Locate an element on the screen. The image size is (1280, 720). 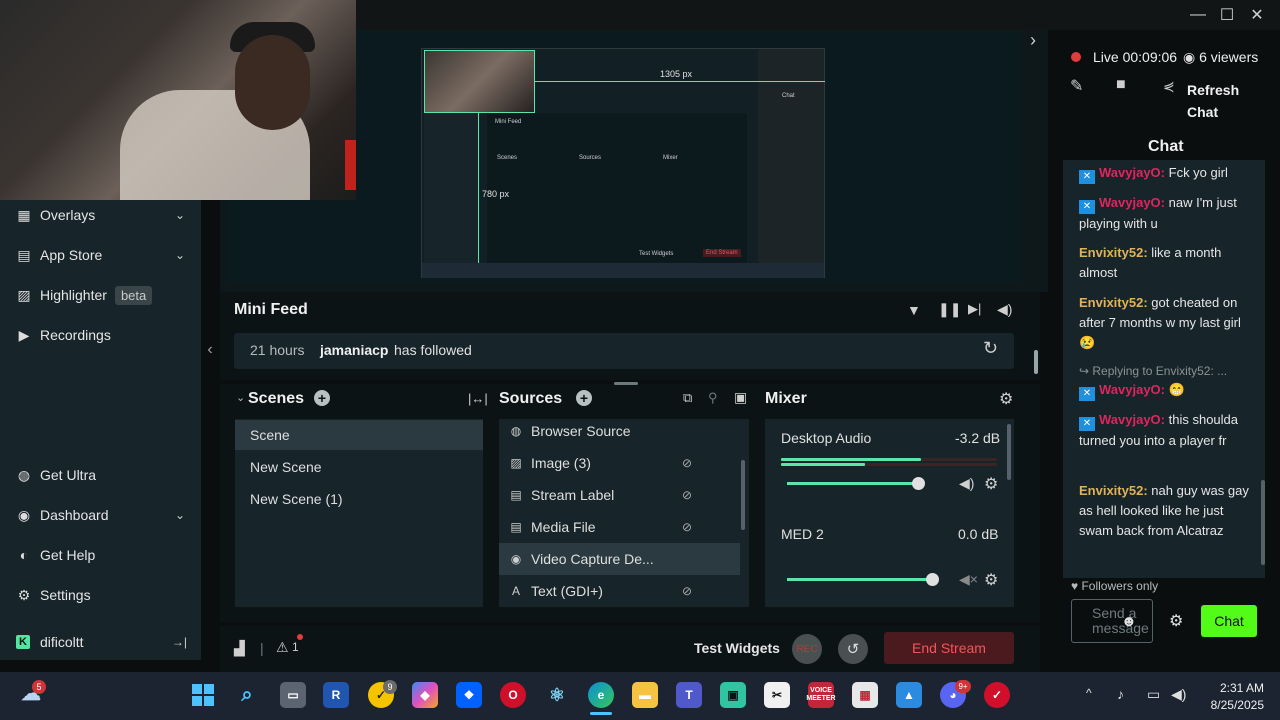
skip-icon: ▶| is located at coordinates (974, 309).